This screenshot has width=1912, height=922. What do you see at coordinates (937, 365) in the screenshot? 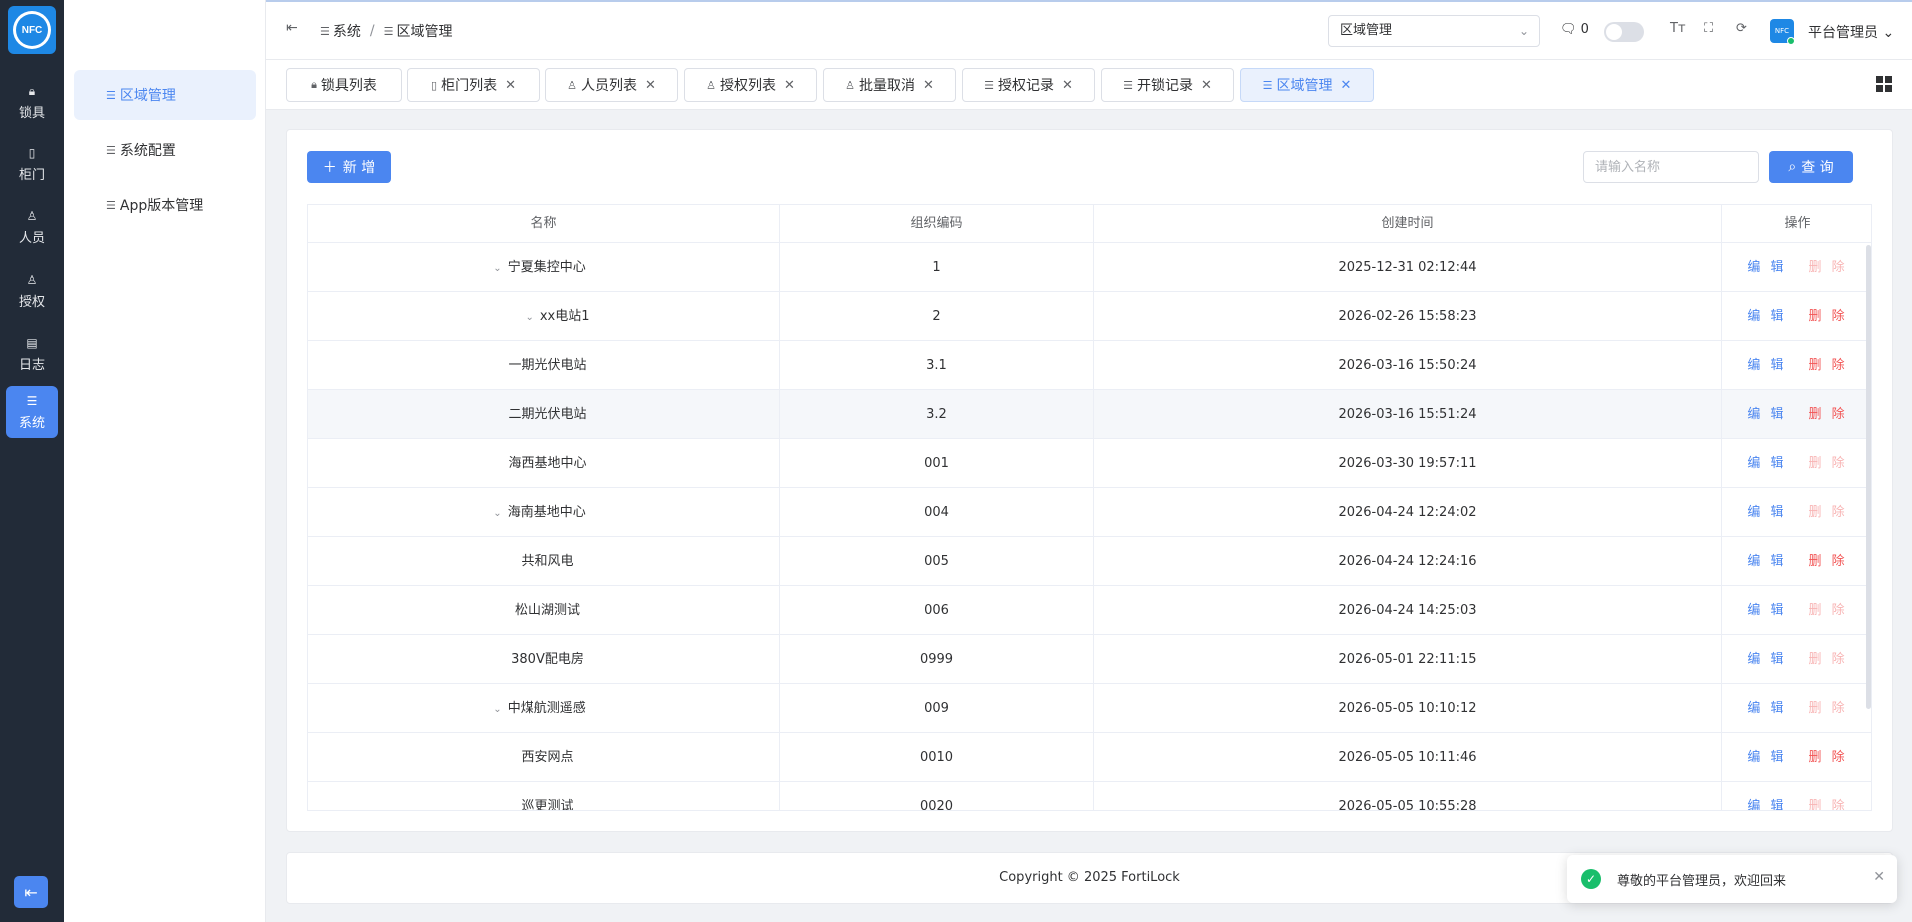
I see `row-code: 3.1` at bounding box center [937, 365].